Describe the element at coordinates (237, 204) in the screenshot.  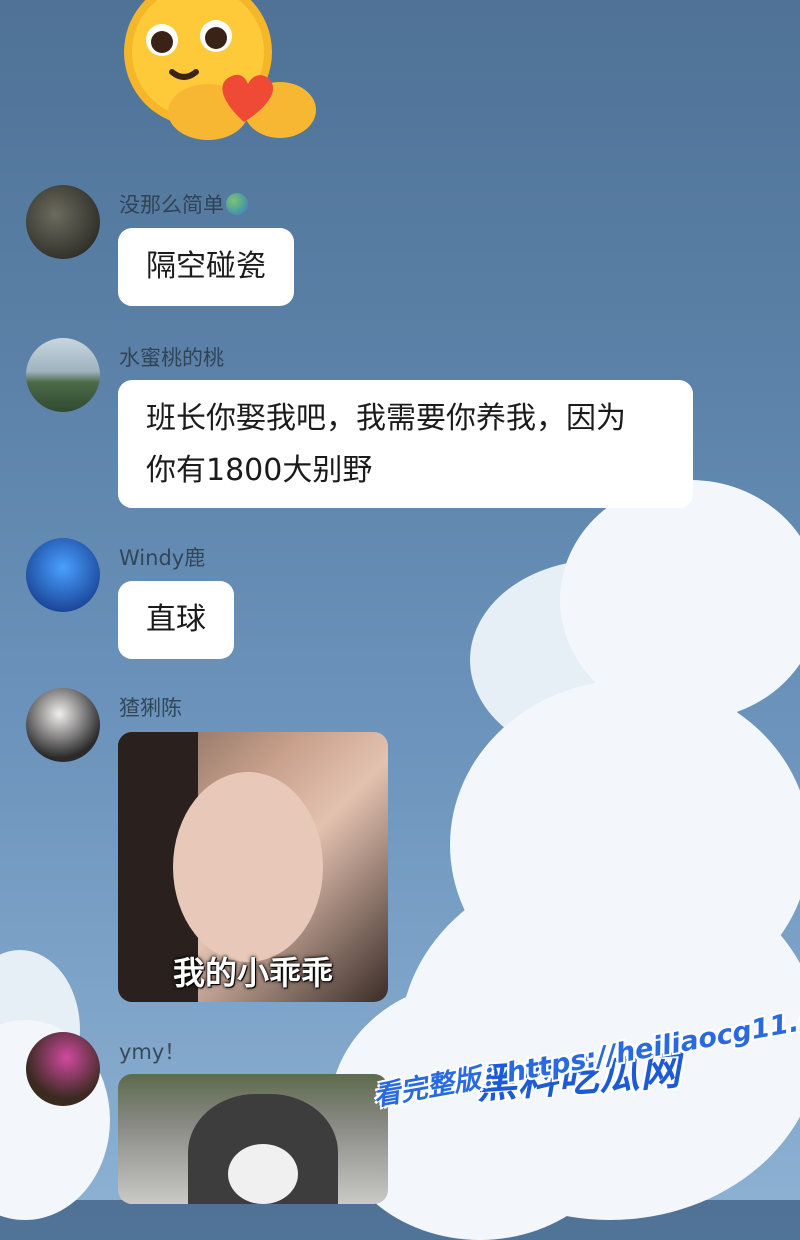
I see `globe-icon` at that location.